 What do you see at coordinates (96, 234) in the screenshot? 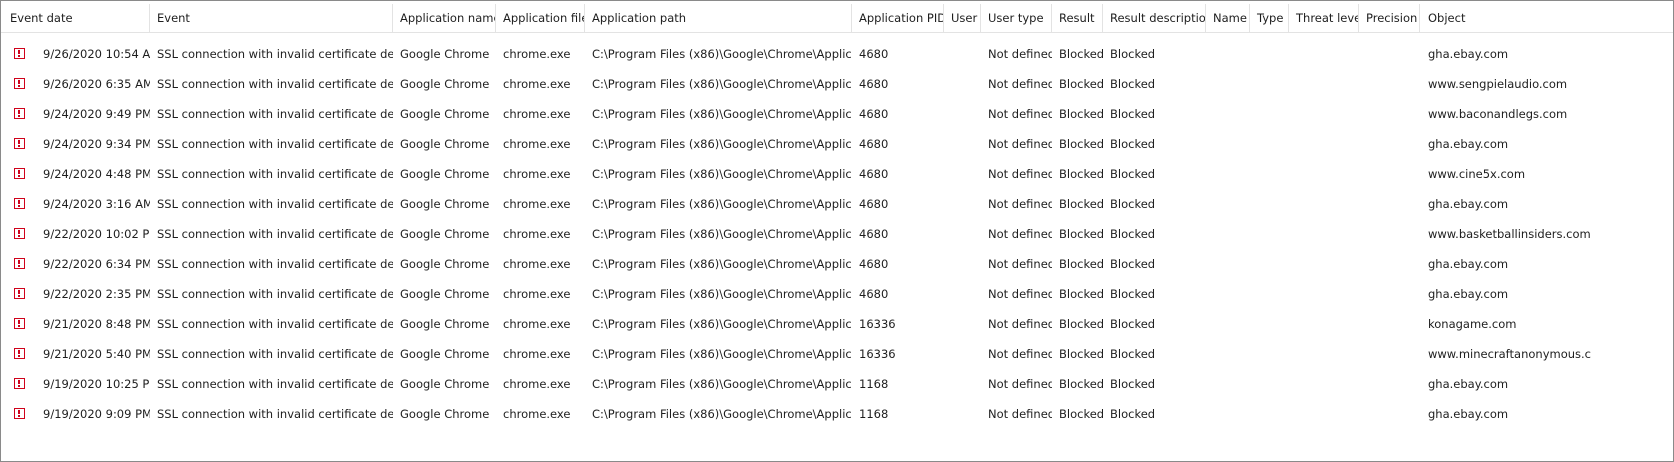
I see `cell-date: 9/22/2020 10:02 PM` at bounding box center [96, 234].